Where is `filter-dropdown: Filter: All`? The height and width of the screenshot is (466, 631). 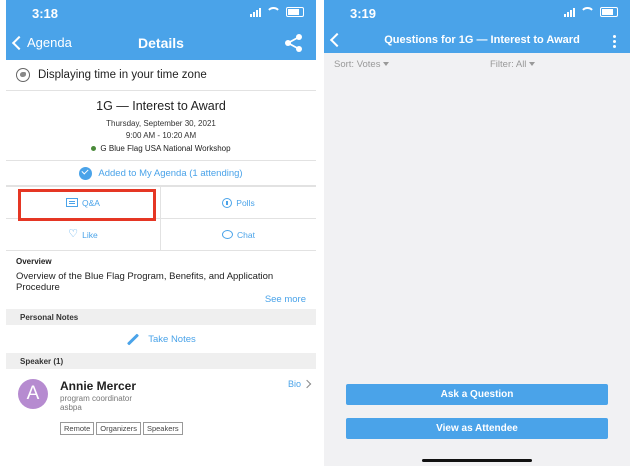 filter-dropdown: Filter: All is located at coordinates (513, 64).